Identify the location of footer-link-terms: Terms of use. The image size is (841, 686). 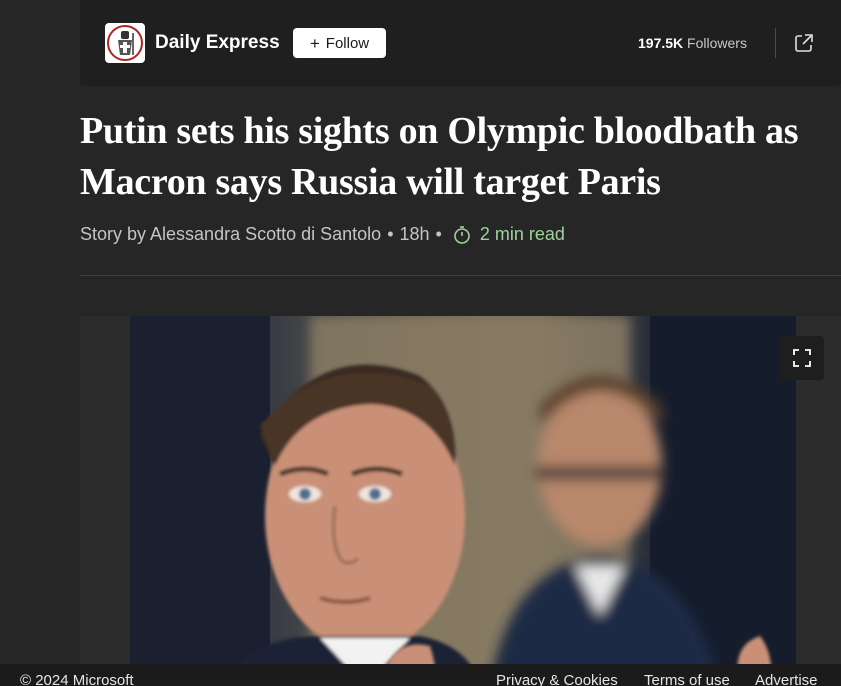
(687, 679).